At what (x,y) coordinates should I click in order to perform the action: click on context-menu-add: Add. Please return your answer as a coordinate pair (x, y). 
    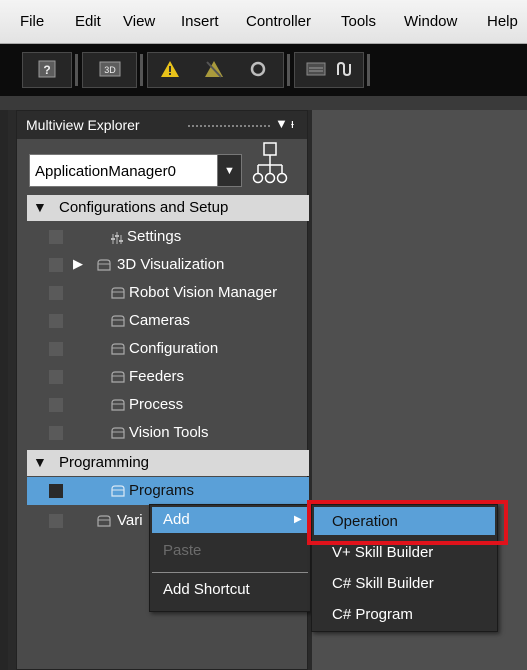
    Looking at the image, I should click on (176, 519).